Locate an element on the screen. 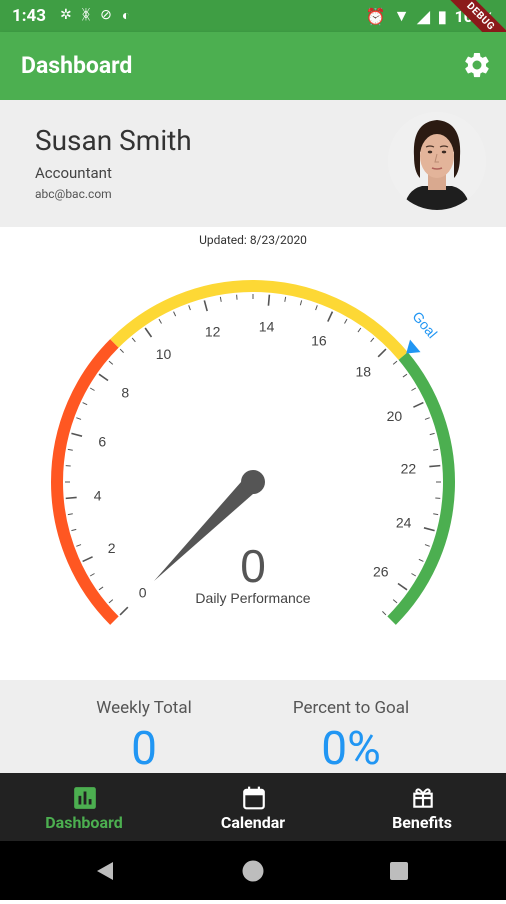  gauge-tick-label: 20 is located at coordinates (395, 416).